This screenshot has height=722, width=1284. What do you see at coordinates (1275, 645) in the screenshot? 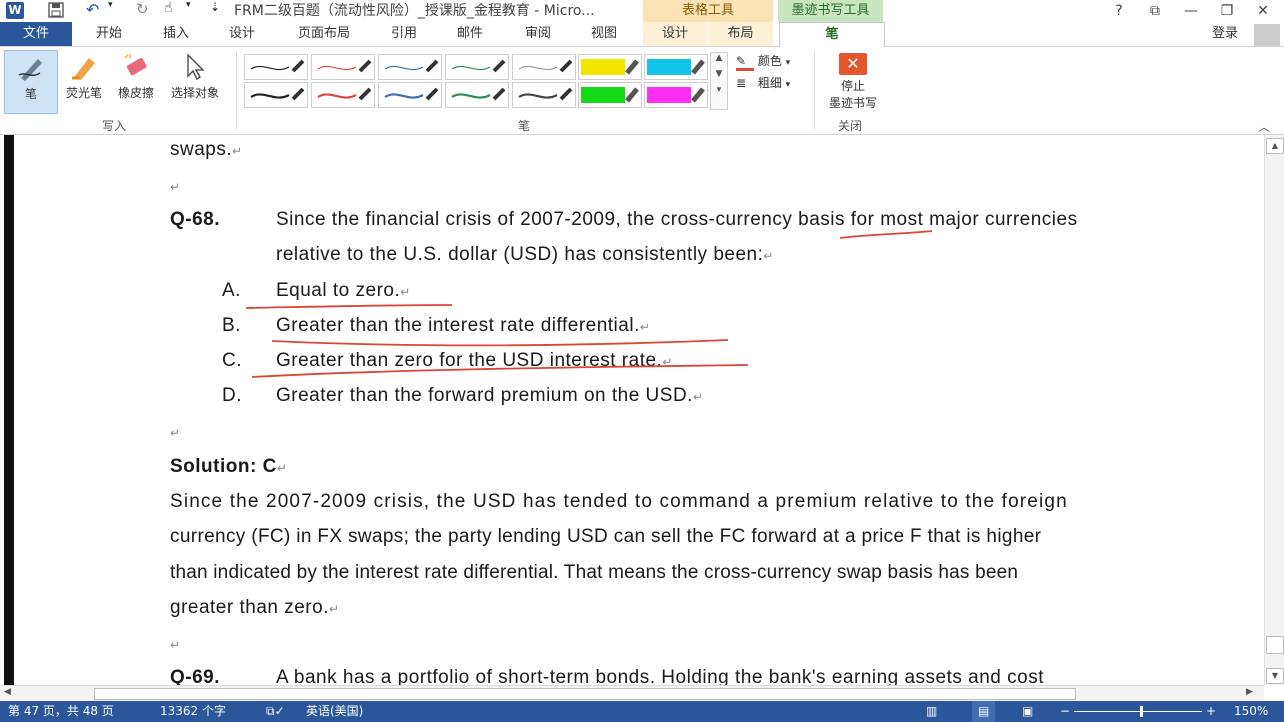
I see `vertical-scroll-thumb` at bounding box center [1275, 645].